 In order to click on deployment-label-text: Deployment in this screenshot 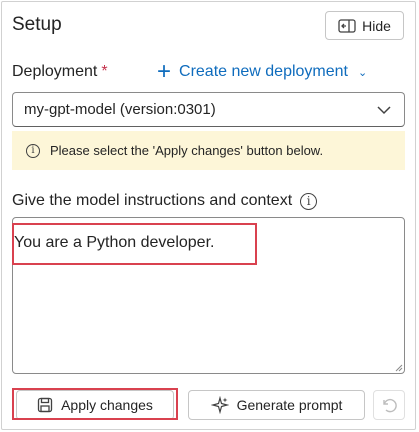, I will do `click(55, 71)`.